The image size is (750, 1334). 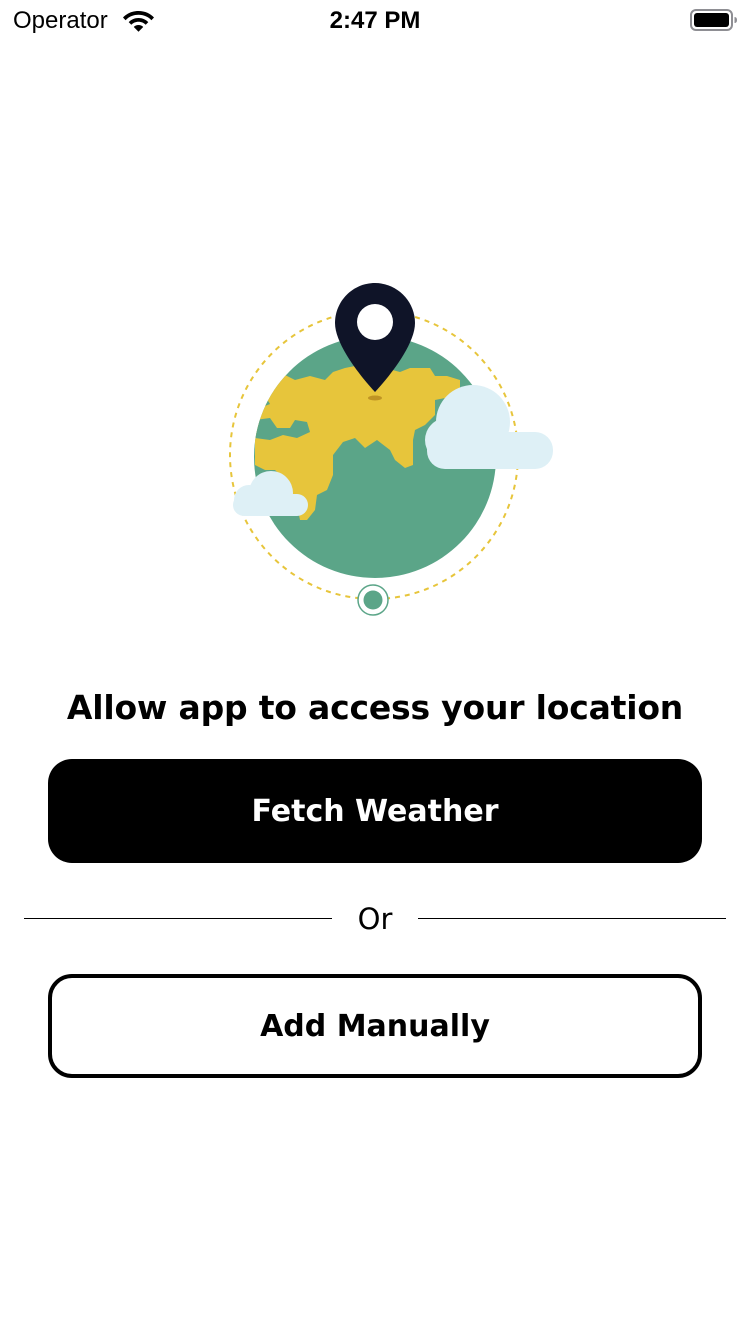 What do you see at coordinates (391, 449) in the screenshot?
I see `location-illustration` at bounding box center [391, 449].